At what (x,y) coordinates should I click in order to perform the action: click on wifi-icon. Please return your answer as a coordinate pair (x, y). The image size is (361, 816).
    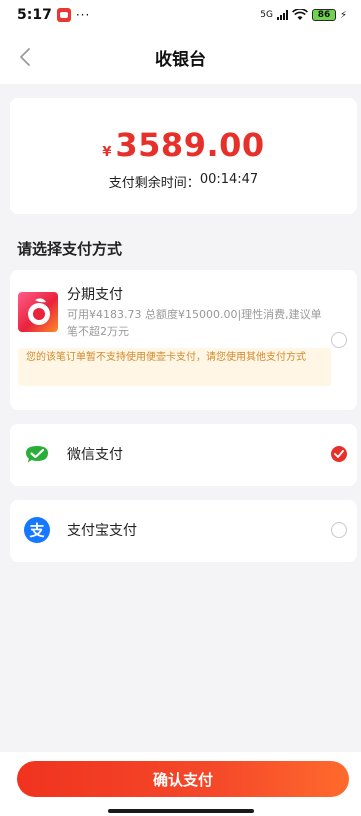
    Looking at the image, I should click on (300, 14).